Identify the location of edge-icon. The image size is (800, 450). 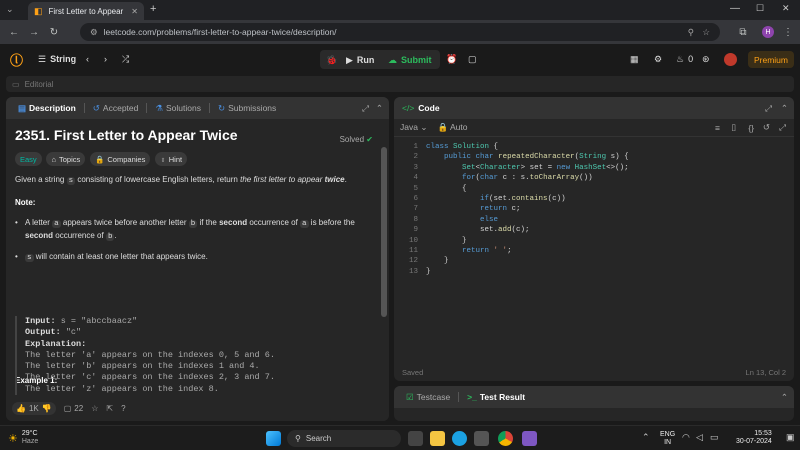
(459, 438).